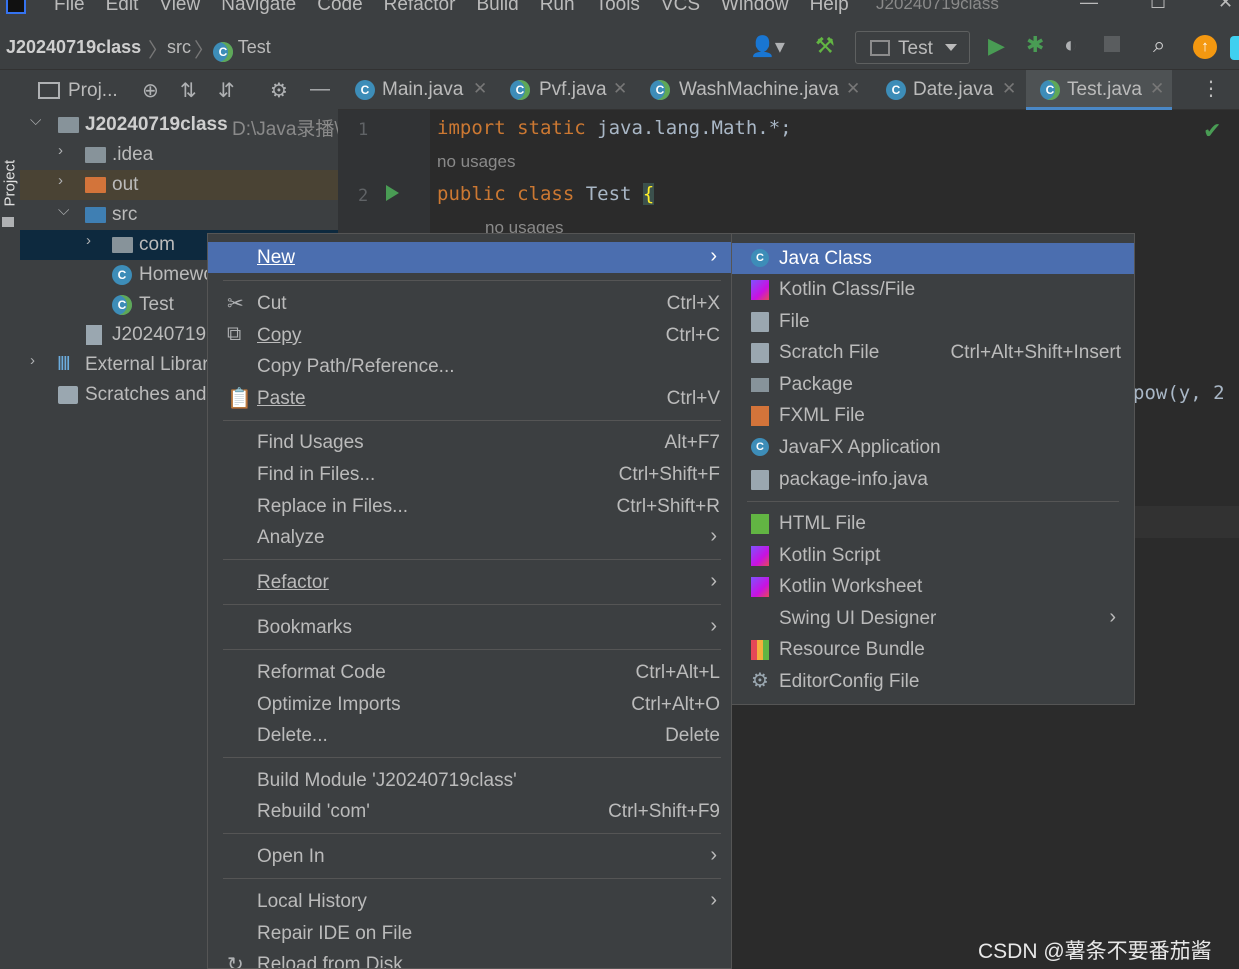 The height and width of the screenshot is (969, 1239). What do you see at coordinates (469, 672) in the screenshot?
I see `menu-item-reformat-code: Reformat Code Ctrl+Alt+L` at bounding box center [469, 672].